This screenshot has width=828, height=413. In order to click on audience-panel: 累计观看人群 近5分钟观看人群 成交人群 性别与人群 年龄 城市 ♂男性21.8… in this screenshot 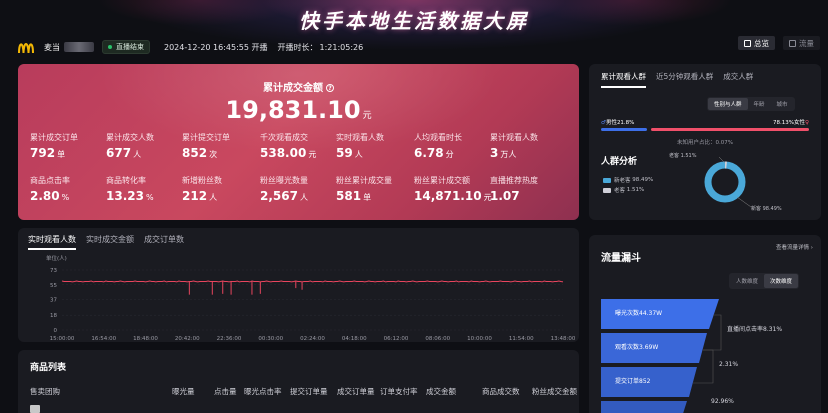, I will do `click(705, 142)`.